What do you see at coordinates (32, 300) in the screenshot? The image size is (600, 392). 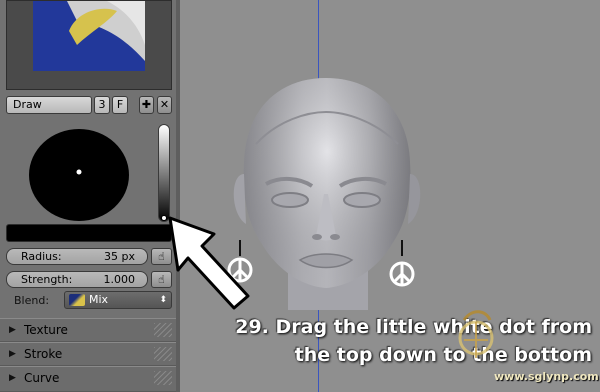 I see `blend-label: Blend:` at bounding box center [32, 300].